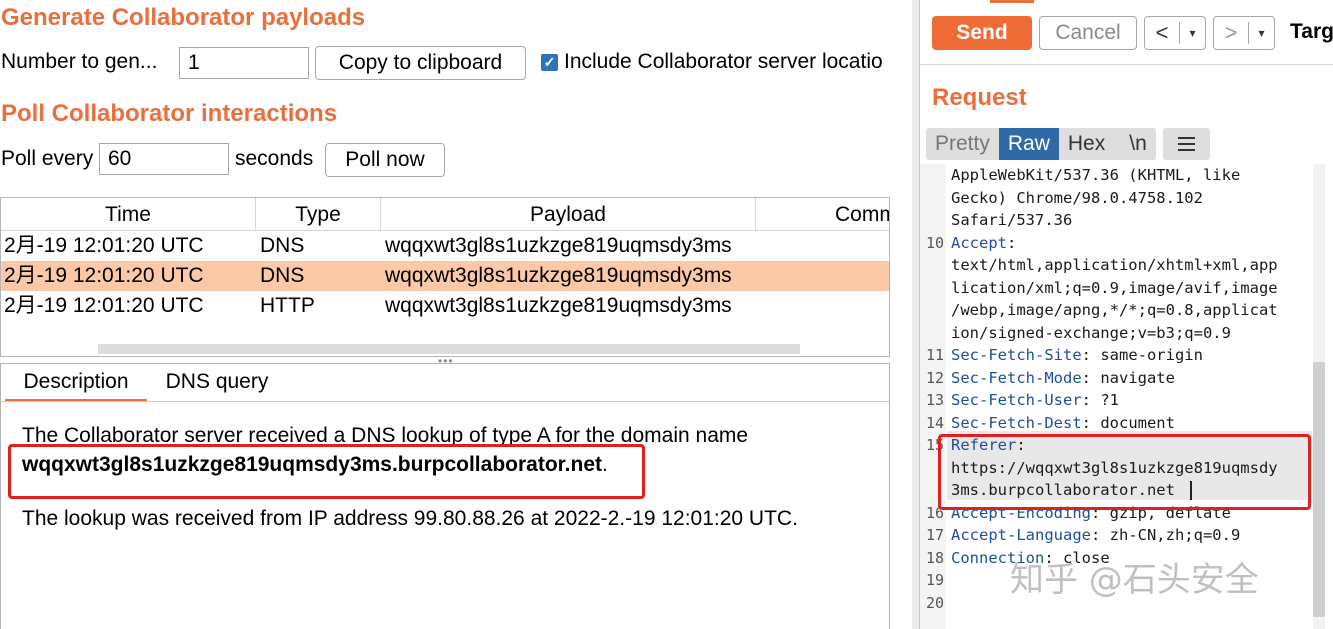 The width and height of the screenshot is (1333, 629). I want to click on header-name: Sec-Fetch-Site, so click(1016, 355).